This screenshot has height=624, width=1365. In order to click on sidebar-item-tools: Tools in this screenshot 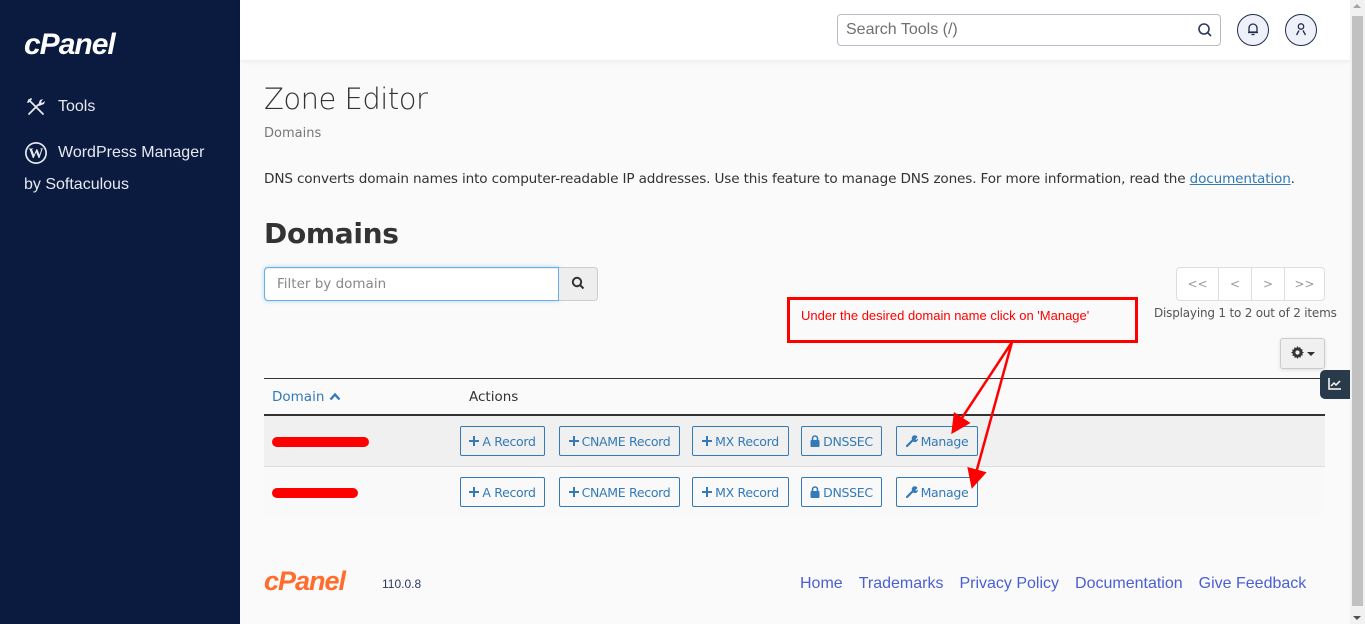, I will do `click(59, 107)`.